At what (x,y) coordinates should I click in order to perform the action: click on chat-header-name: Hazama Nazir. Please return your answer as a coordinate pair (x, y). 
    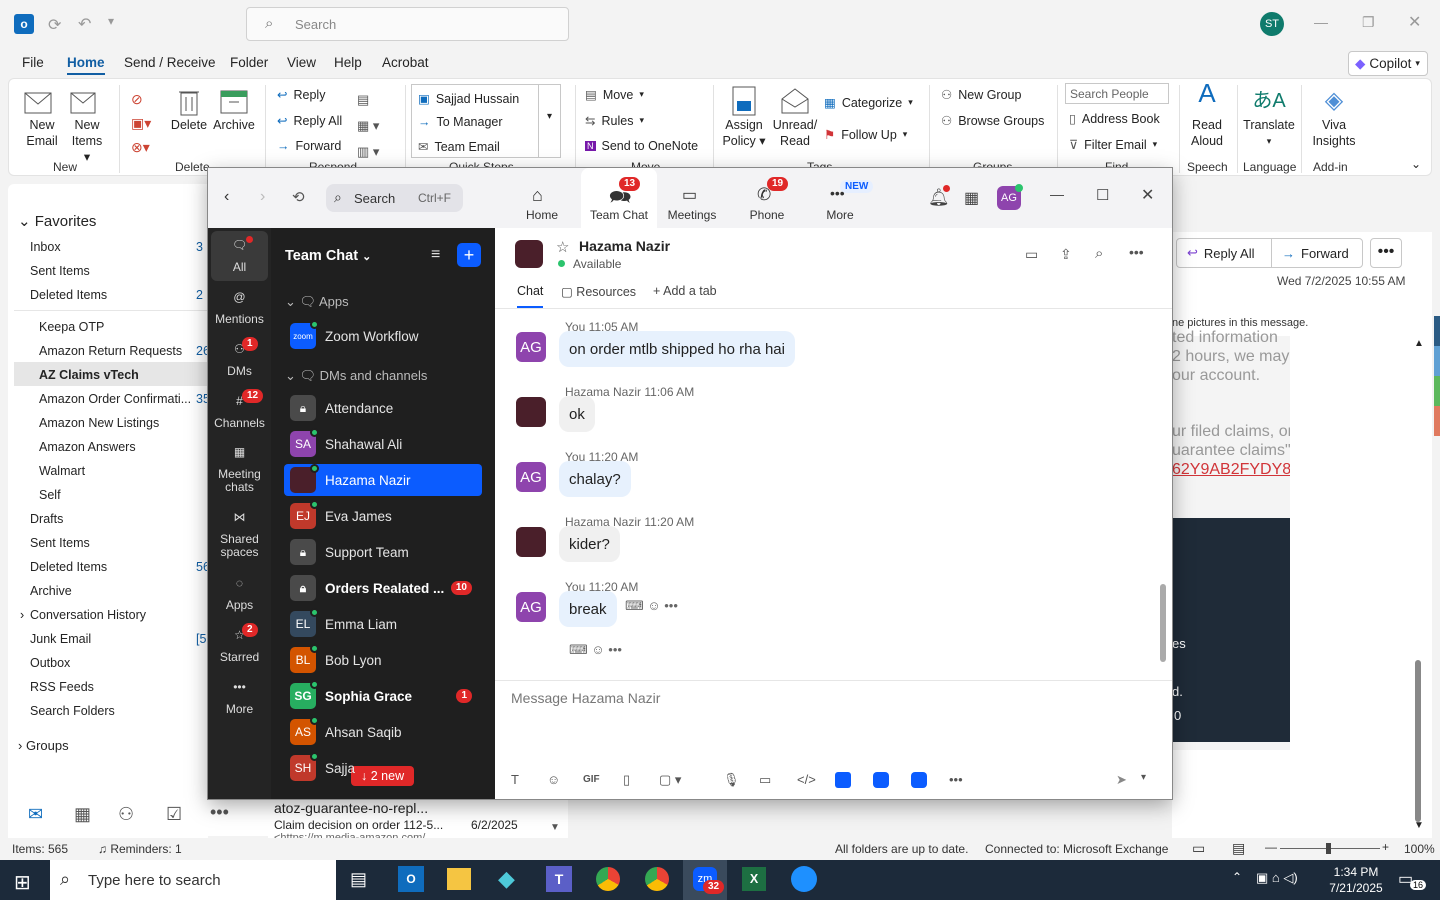
    Looking at the image, I should click on (624, 246).